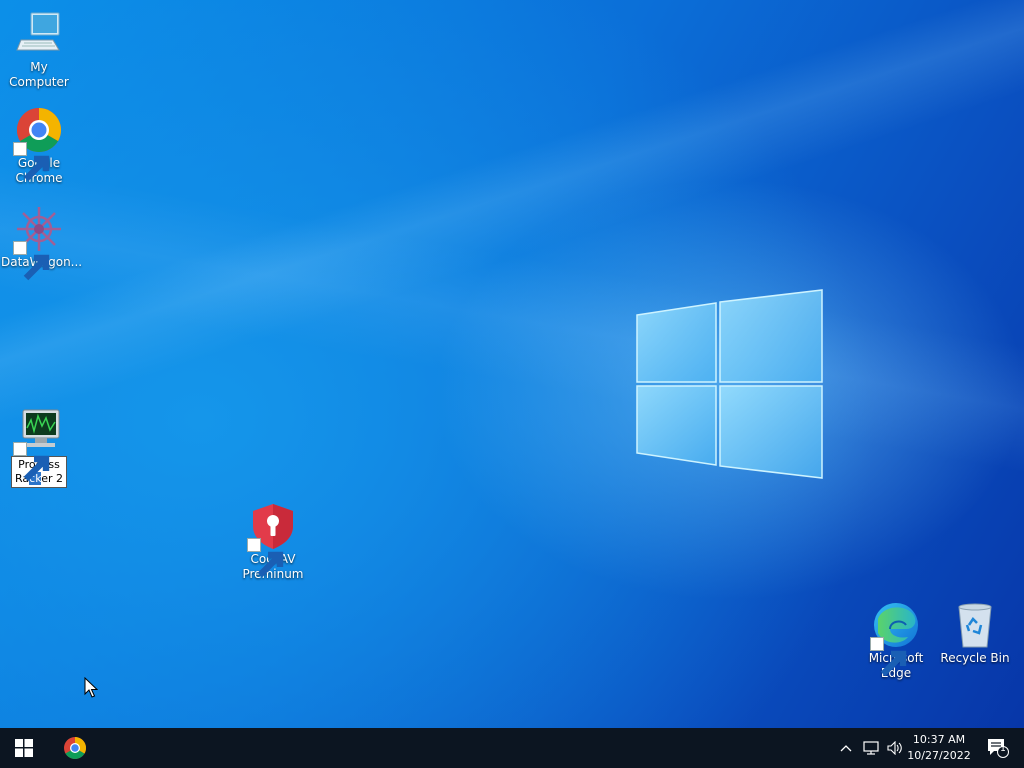  Describe the element at coordinates (91, 687) in the screenshot. I see `mouse-pointer-icon` at that location.